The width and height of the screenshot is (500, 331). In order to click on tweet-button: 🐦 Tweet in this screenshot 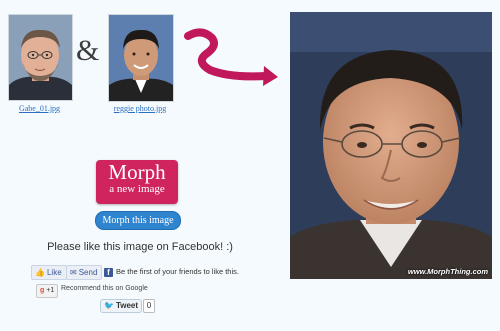, I will do `click(121, 306)`.